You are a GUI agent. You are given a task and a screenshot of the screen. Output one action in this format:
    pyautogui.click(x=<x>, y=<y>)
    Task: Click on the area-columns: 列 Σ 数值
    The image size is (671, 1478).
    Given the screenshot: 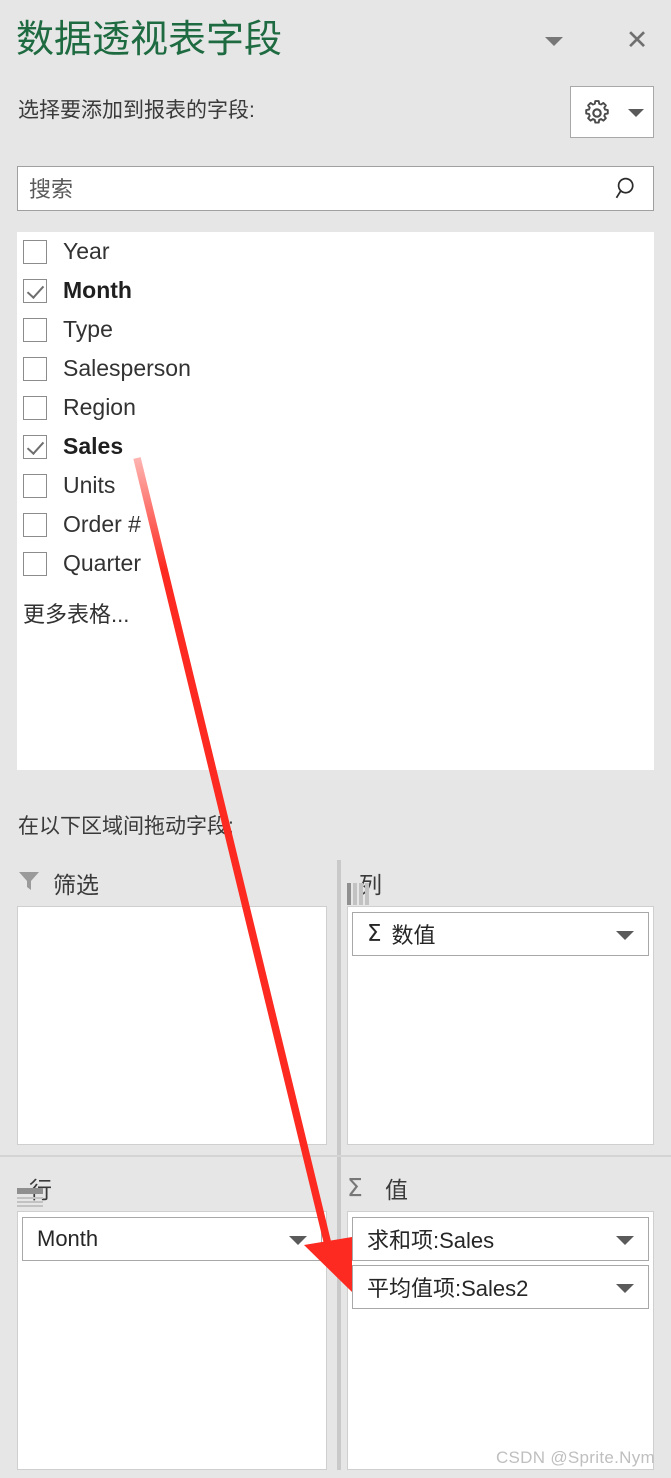 What is the action you would take?
    pyautogui.click(x=500, y=1002)
    